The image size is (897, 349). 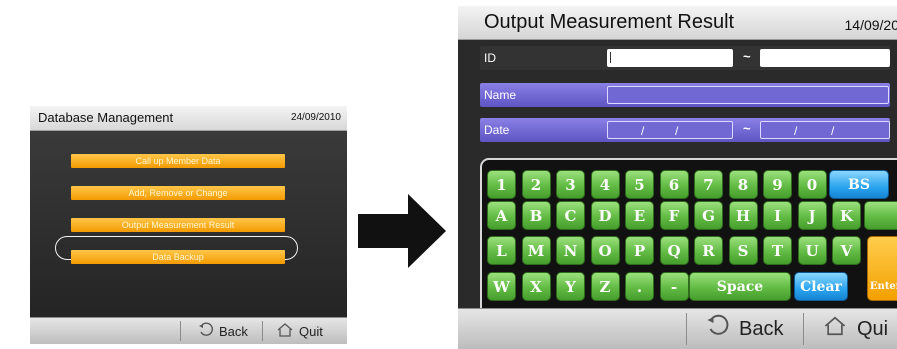 What do you see at coordinates (670, 58) in the screenshot?
I see `id-from-field` at bounding box center [670, 58].